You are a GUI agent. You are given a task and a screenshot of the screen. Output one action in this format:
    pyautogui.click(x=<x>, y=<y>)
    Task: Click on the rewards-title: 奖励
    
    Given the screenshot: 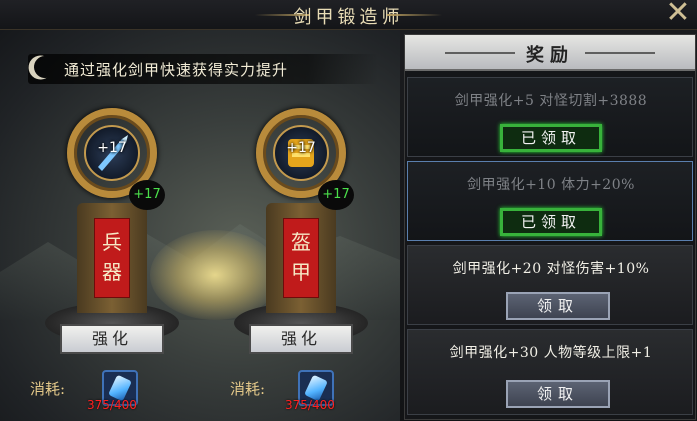 What is the action you would take?
    pyautogui.click(x=550, y=55)
    